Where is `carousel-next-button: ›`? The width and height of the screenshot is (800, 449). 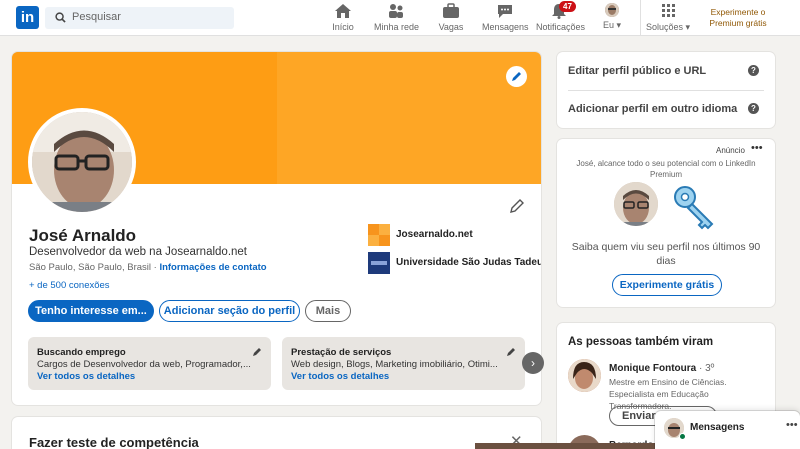 carousel-next-button: › is located at coordinates (533, 363).